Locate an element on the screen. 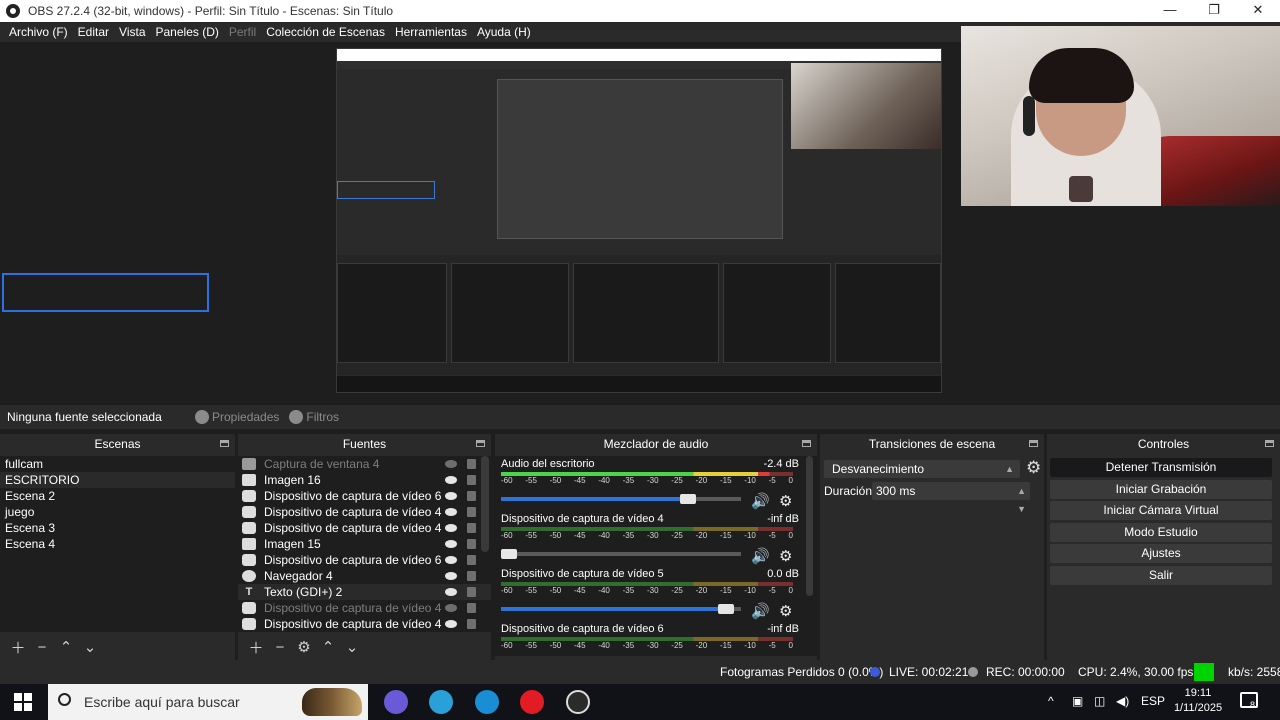 The height and width of the screenshot is (720, 1280). notifications-icon is located at coordinates (1249, 700).